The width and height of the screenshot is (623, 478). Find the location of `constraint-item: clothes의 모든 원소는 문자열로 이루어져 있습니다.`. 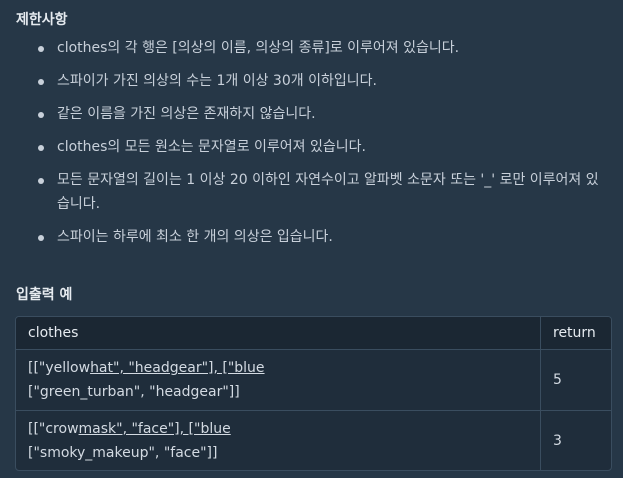

constraint-item: clothes의 모든 원소는 문자열로 이루어져 있습니다. is located at coordinates (311, 147).